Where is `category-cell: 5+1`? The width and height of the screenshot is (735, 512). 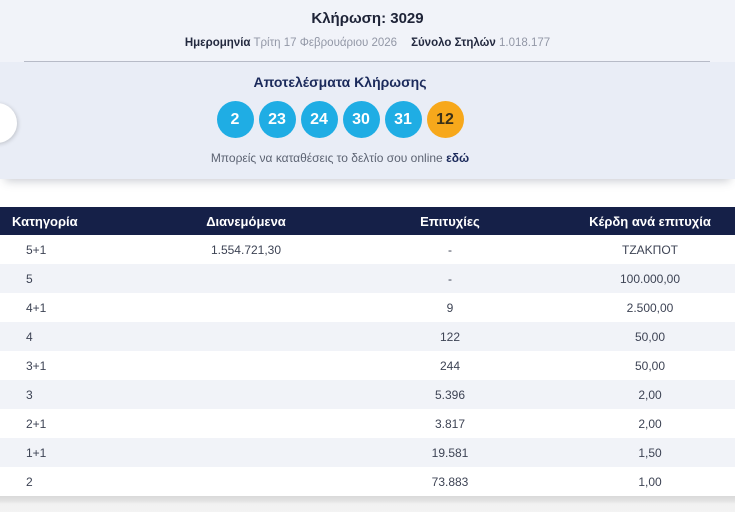 category-cell: 5+1 is located at coordinates (36, 249).